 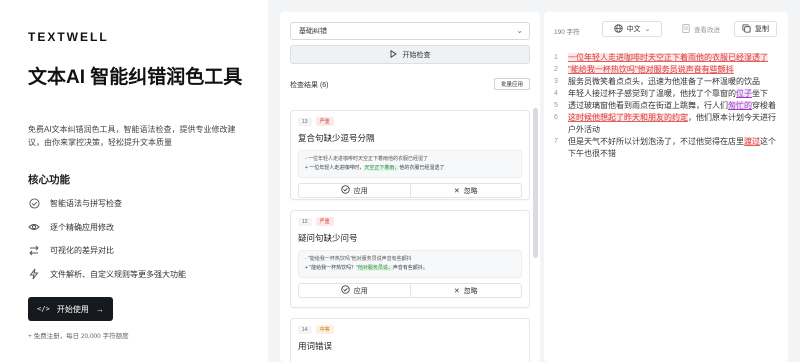 I want to click on features-heading: 核心功能, so click(x=49, y=180).